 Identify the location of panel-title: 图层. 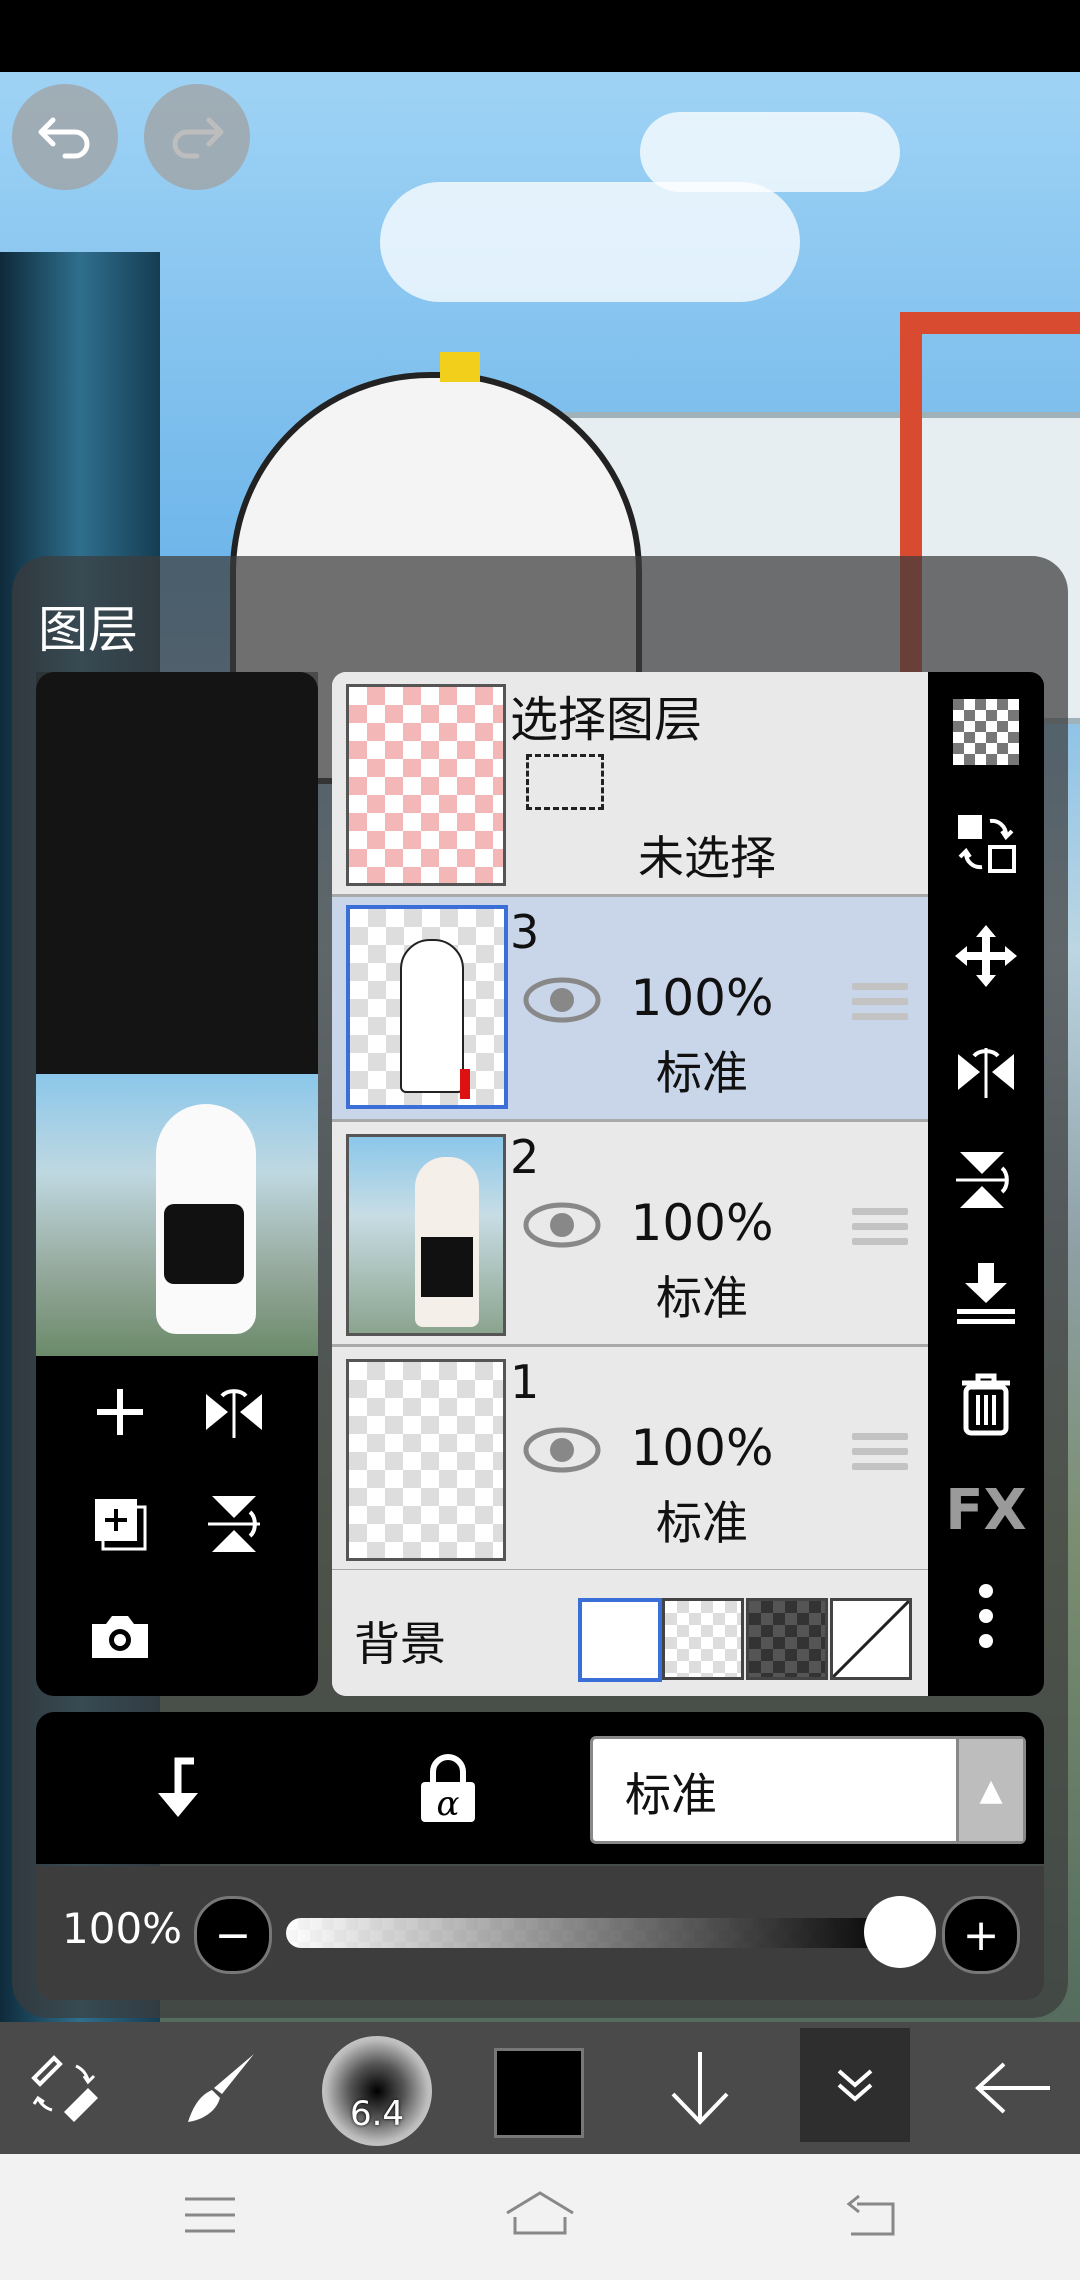
(88, 630).